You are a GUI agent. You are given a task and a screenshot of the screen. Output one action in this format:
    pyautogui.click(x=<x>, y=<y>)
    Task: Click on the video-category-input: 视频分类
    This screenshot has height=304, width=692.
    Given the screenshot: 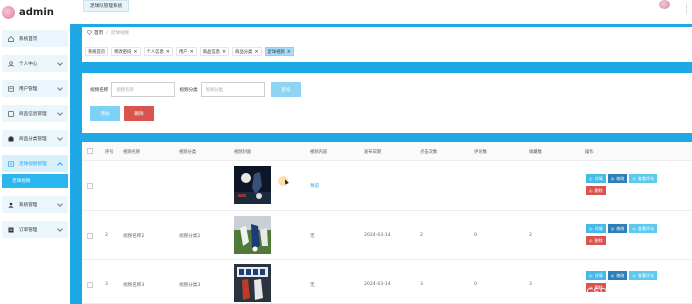 What is the action you would take?
    pyautogui.click(x=232, y=89)
    